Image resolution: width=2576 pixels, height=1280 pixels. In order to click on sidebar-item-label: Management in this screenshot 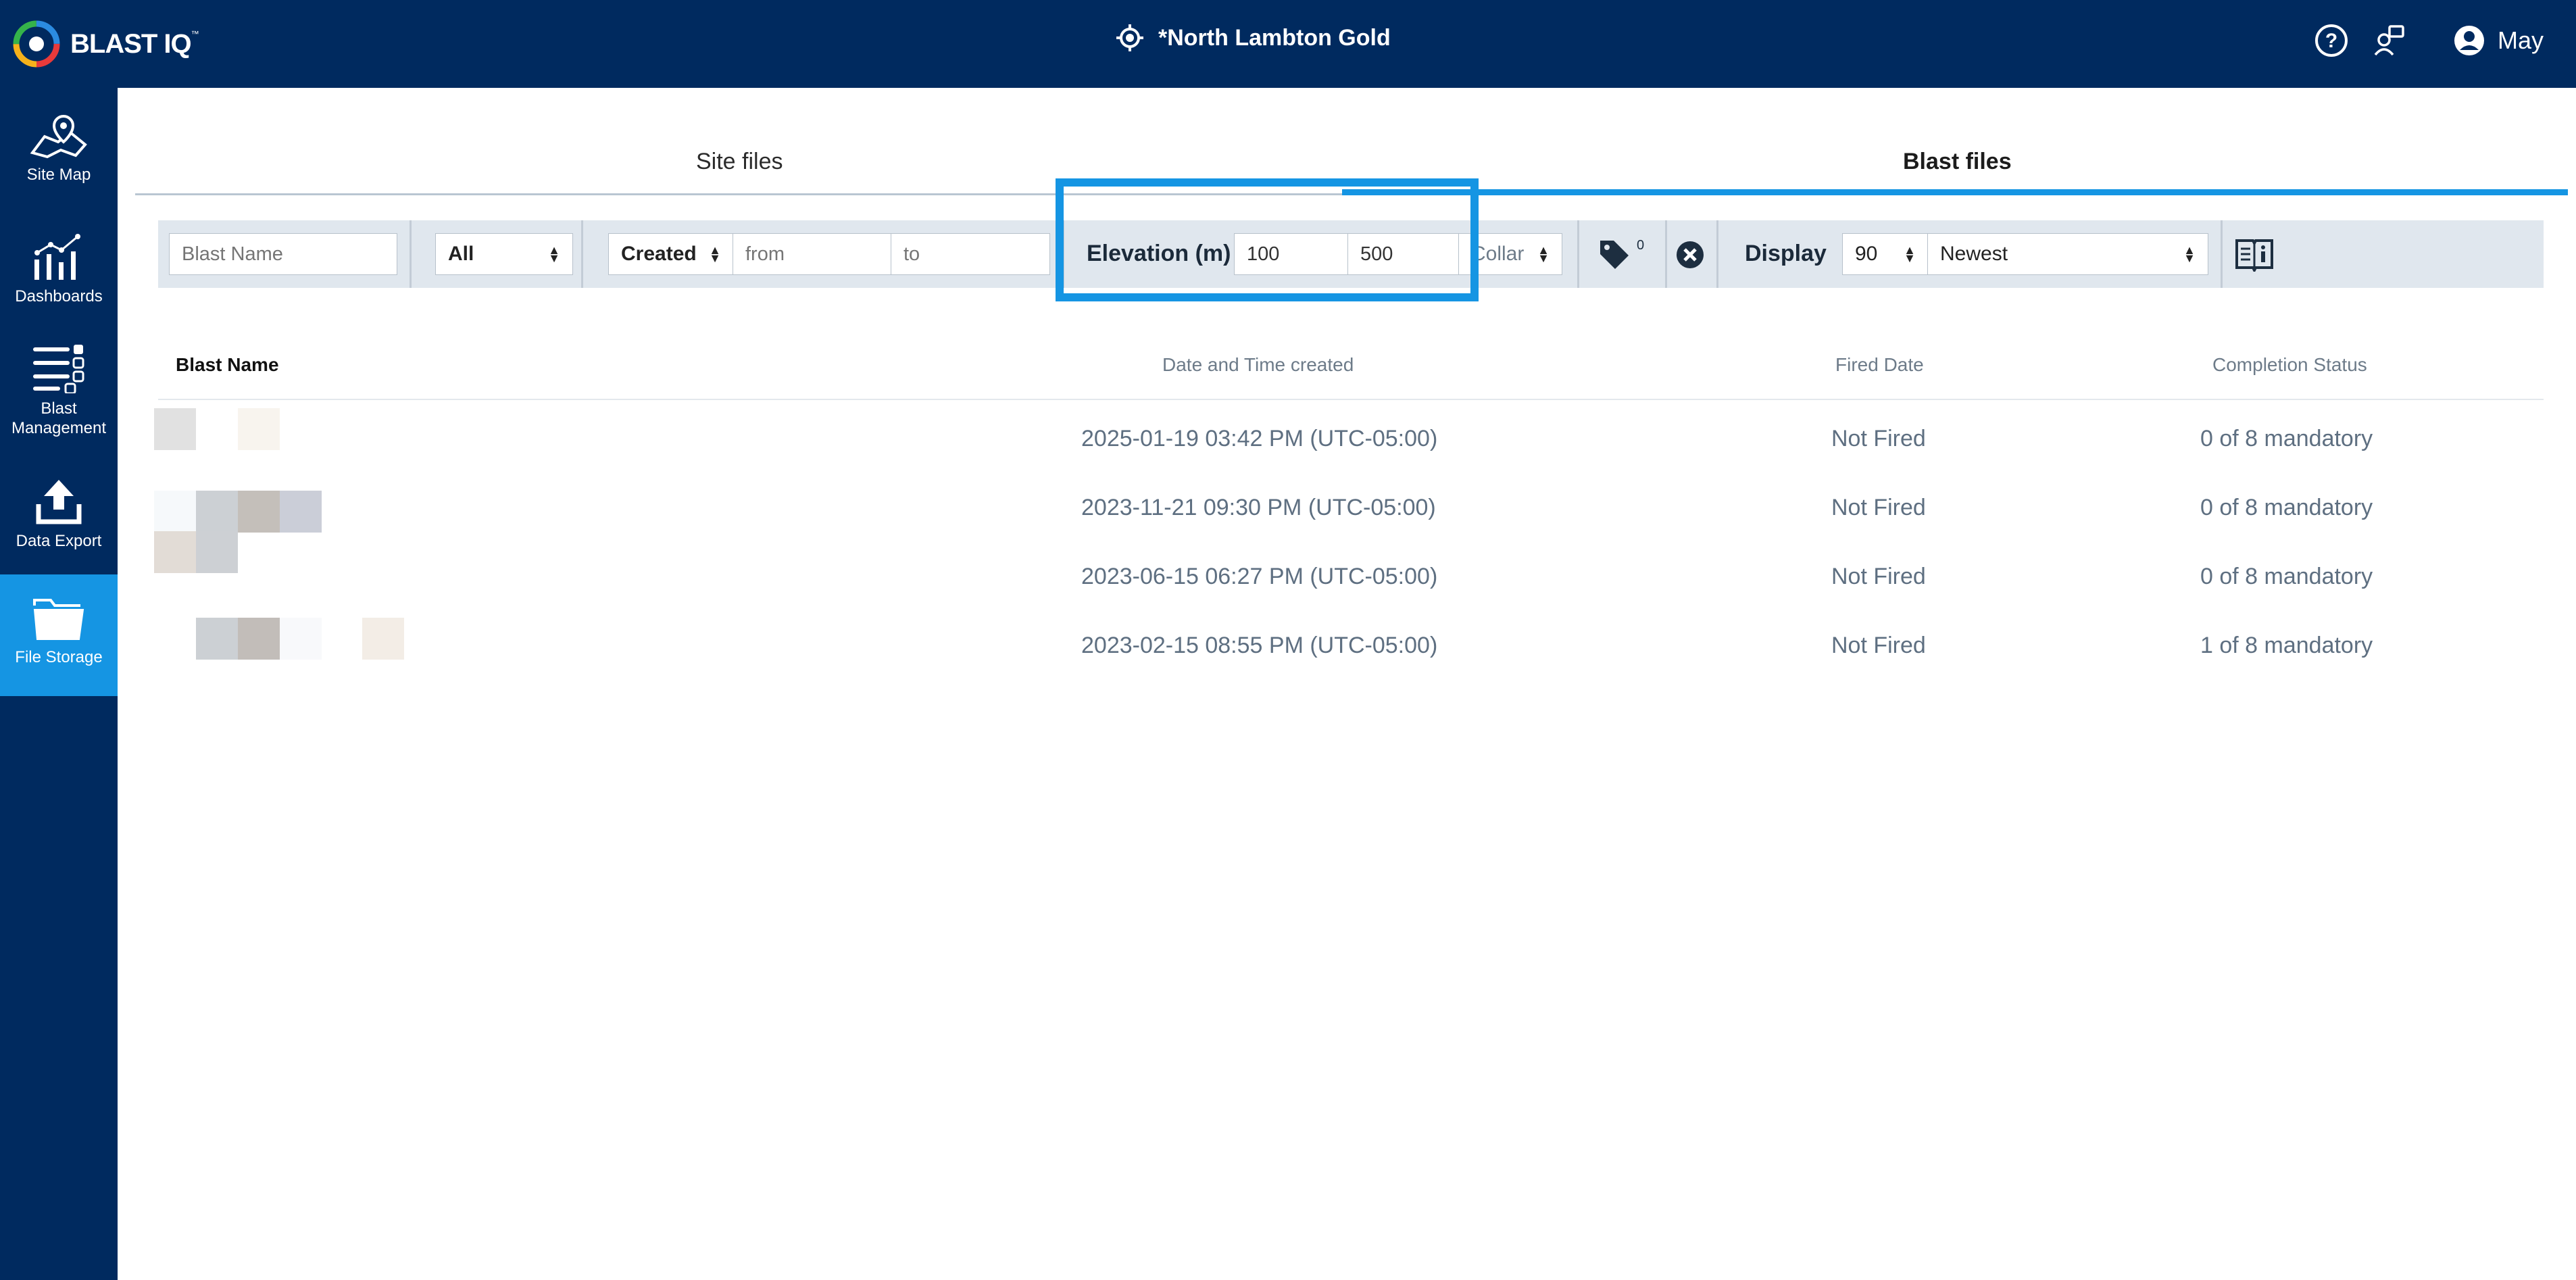, I will do `click(59, 428)`.